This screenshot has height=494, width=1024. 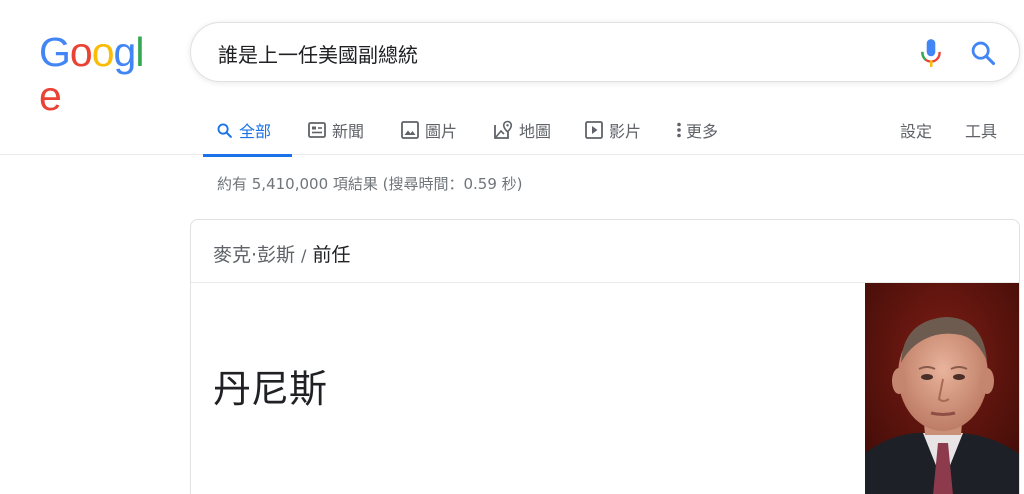 I want to click on tab-more: 更多, so click(x=697, y=130).